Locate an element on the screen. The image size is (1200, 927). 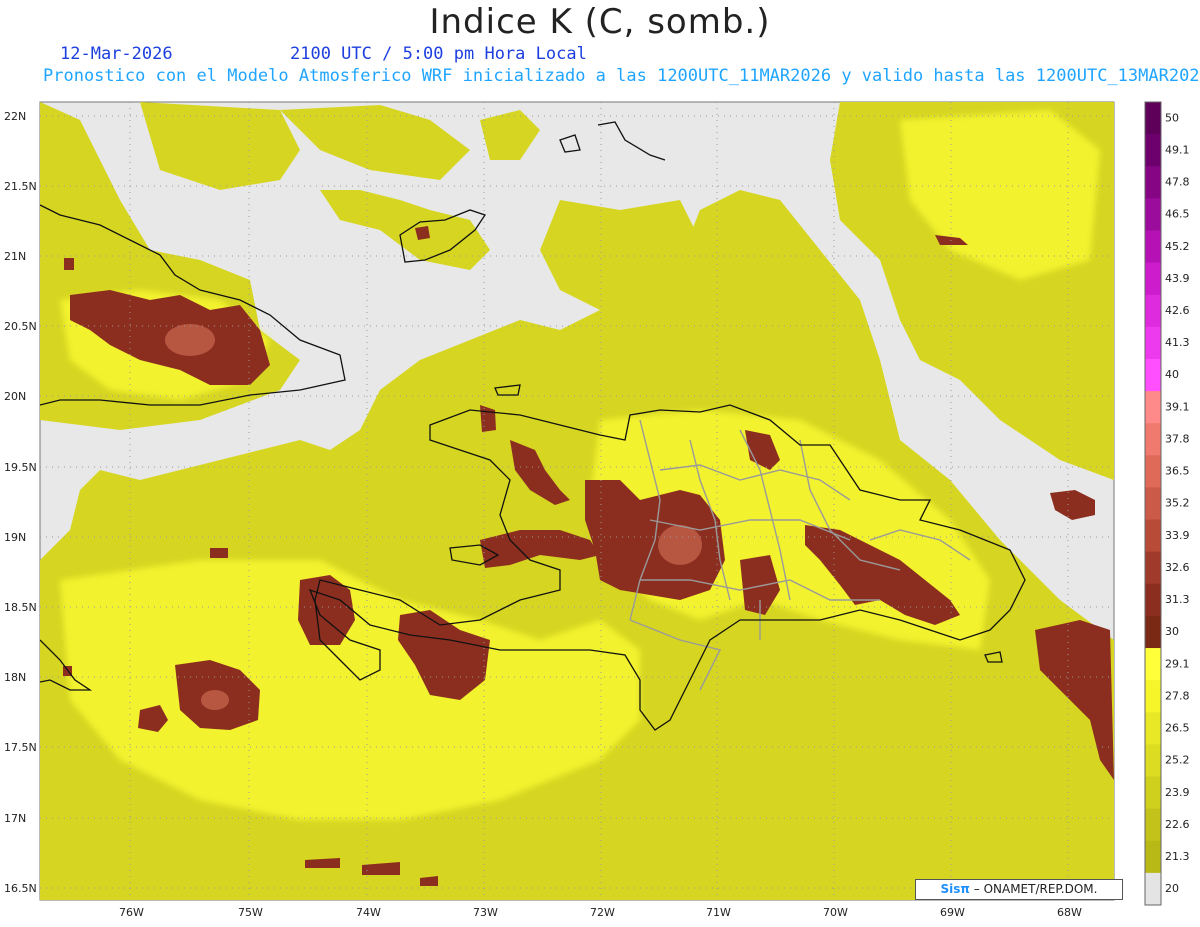
sispi-logo: Sisπ is located at coordinates (955, 889).